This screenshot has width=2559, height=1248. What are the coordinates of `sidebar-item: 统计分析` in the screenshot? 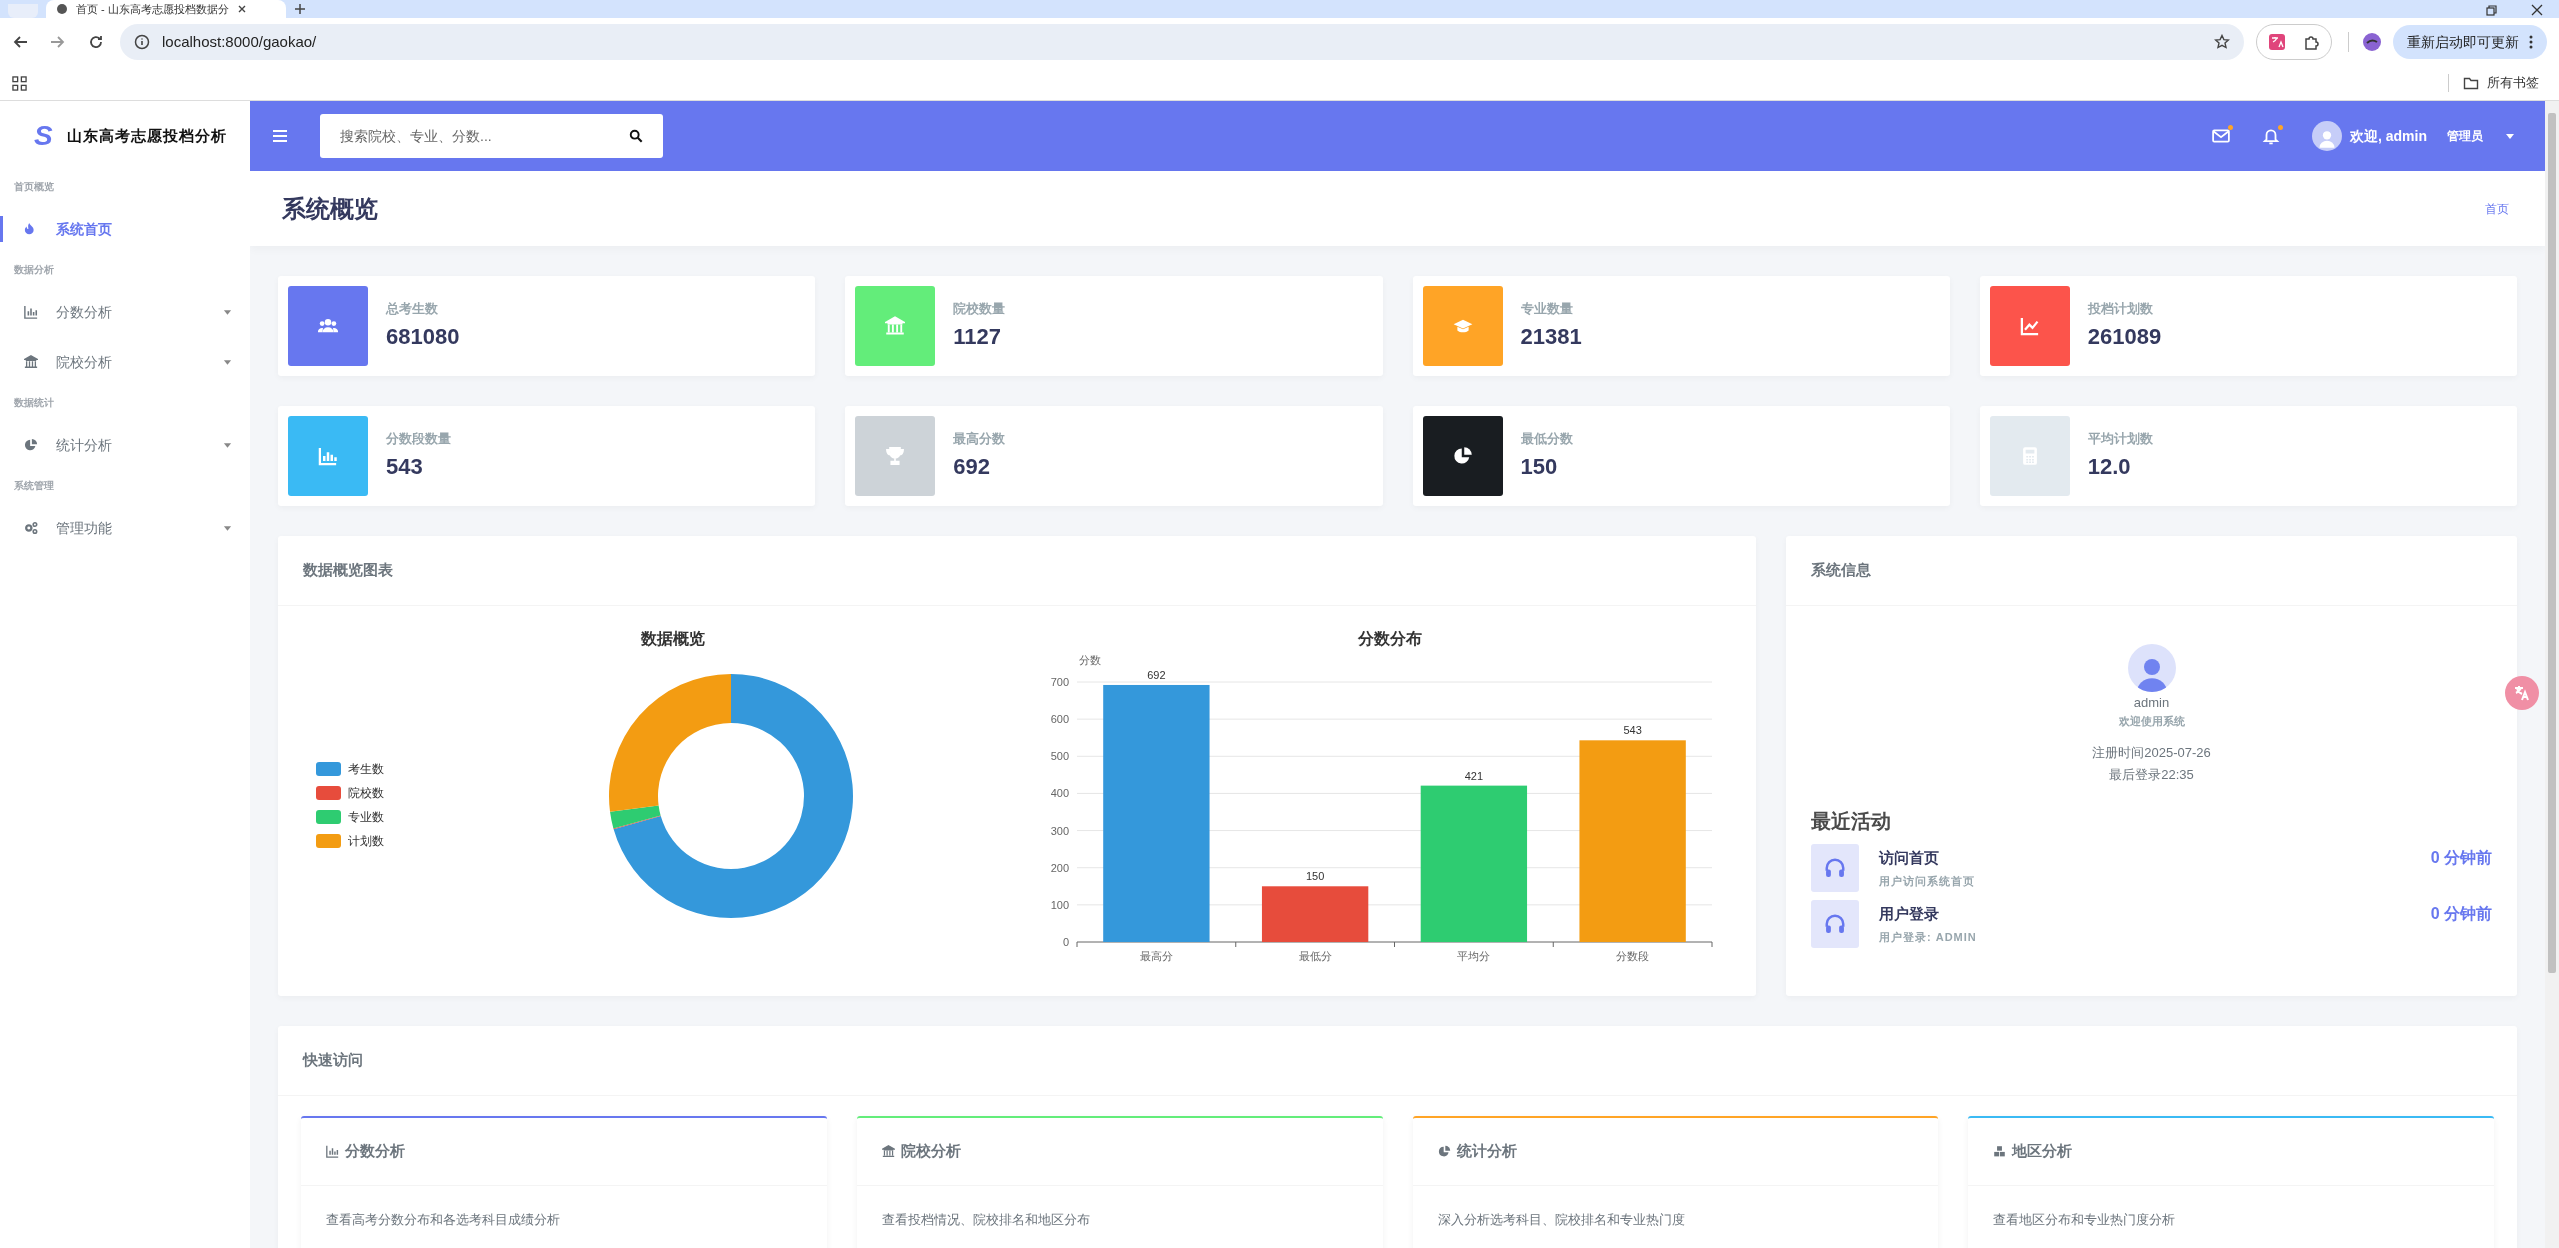 It's located at (125, 445).